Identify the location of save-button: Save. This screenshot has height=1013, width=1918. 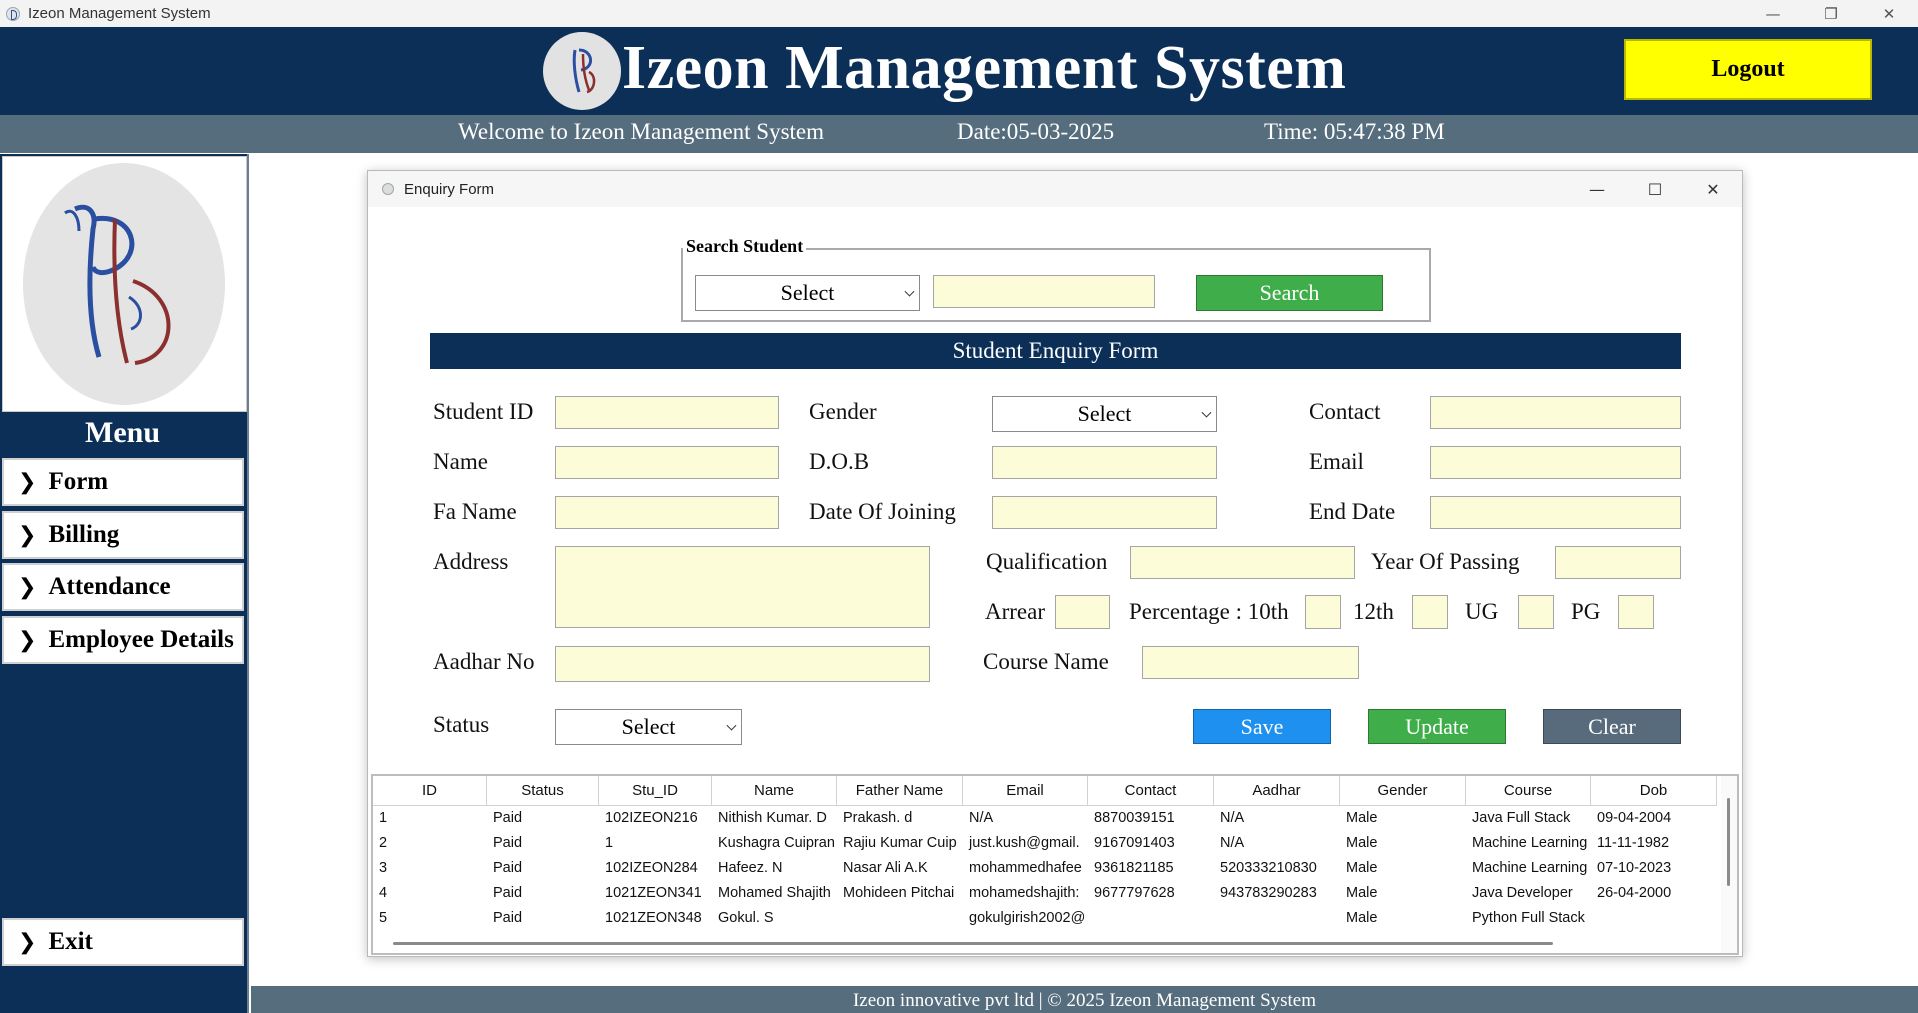
(1262, 726).